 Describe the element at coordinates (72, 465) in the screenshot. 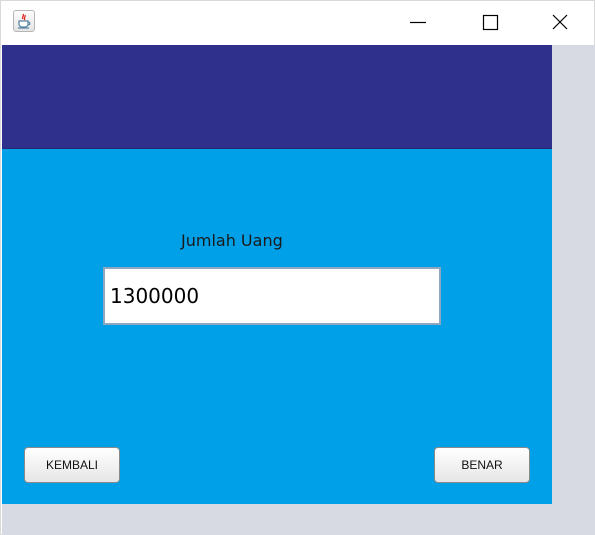

I see `back-button: KEMBALI` at that location.